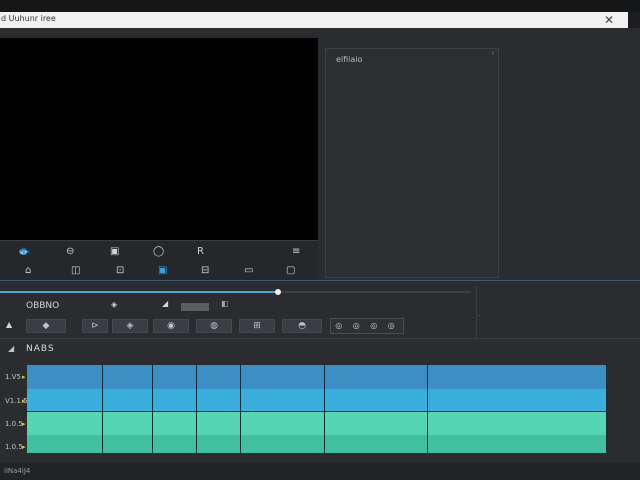  I want to click on status-bar: iiNa4iJ4, so click(320, 471).